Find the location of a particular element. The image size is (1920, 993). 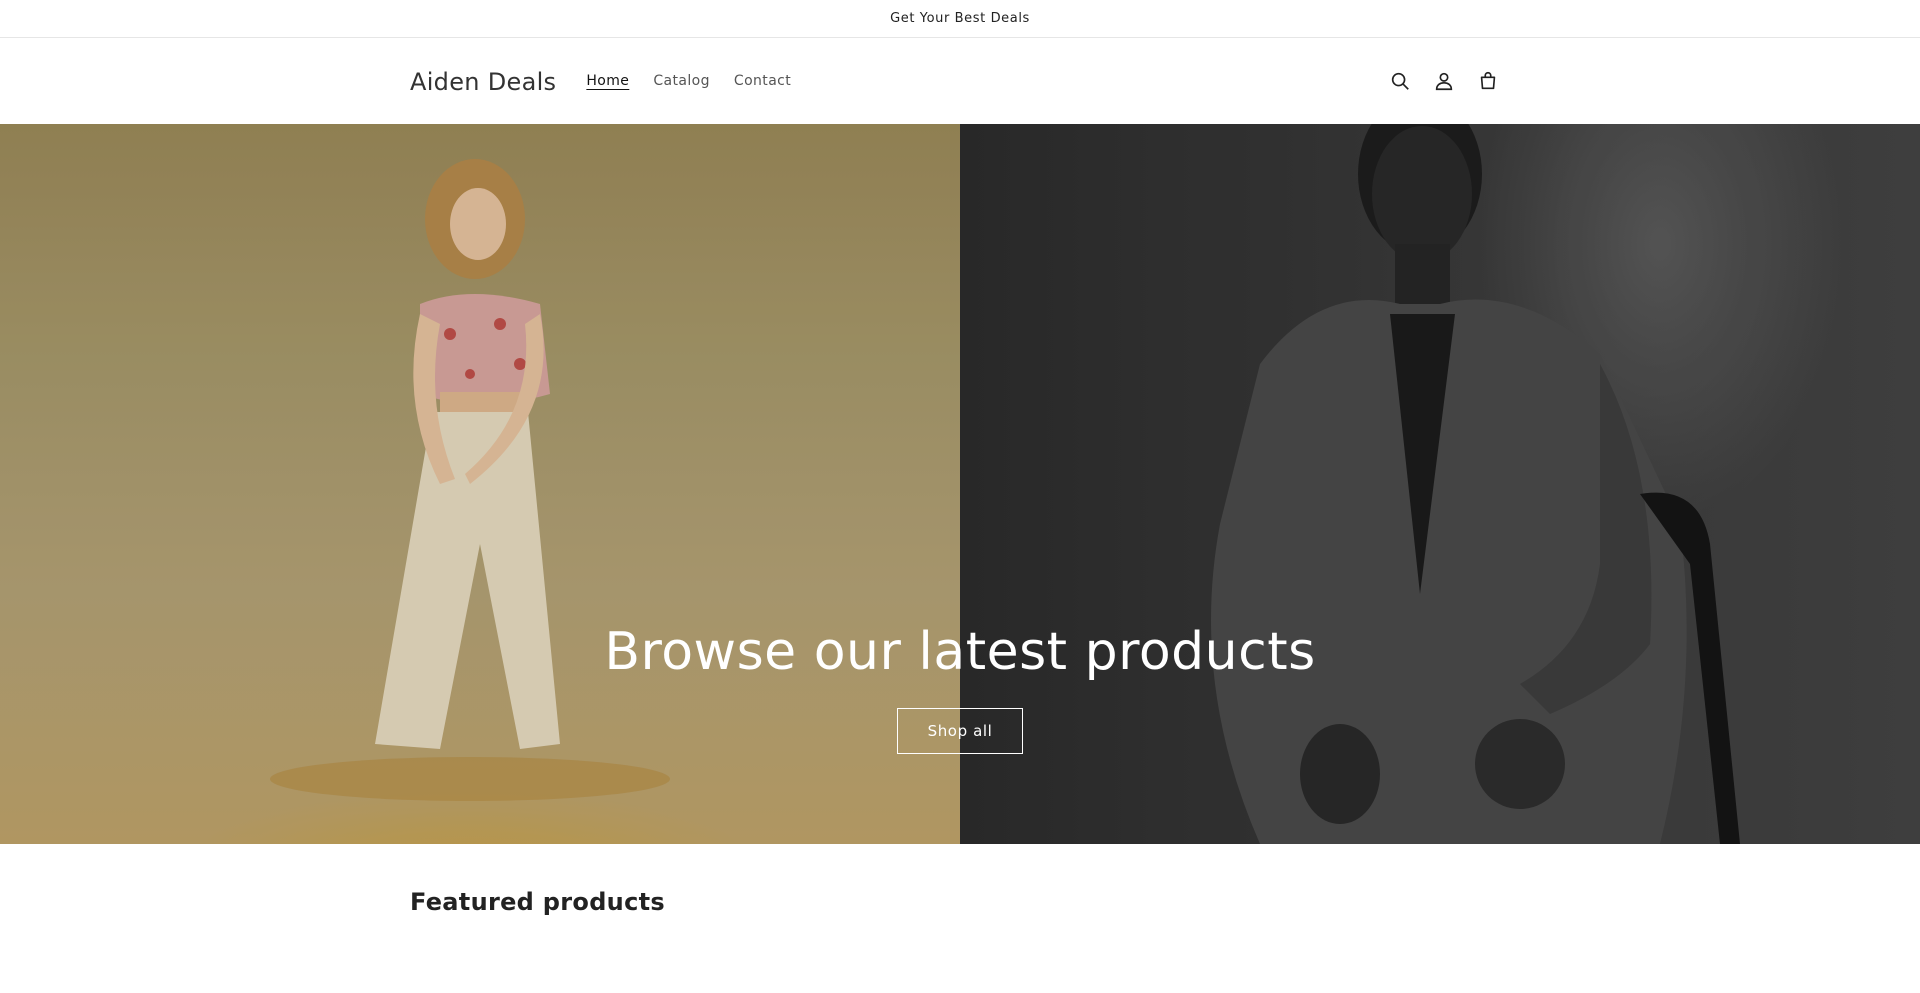

nav-link-home: Home is located at coordinates (607, 81).